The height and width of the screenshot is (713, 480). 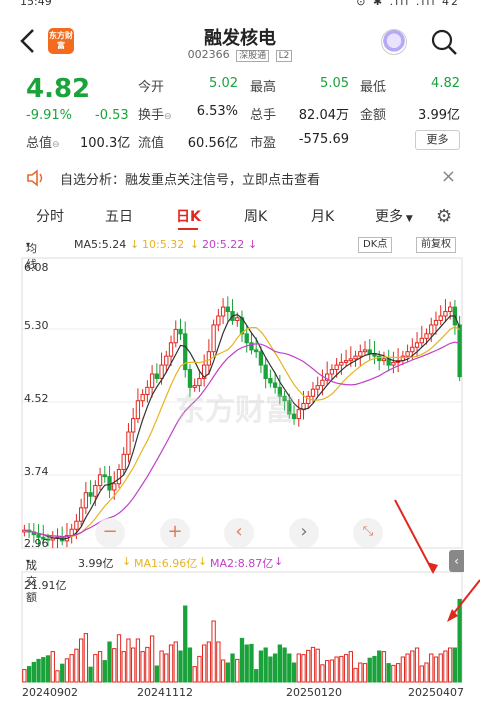 What do you see at coordinates (314, 692) in the screenshot?
I see `x-tick-label: 20250120` at bounding box center [314, 692].